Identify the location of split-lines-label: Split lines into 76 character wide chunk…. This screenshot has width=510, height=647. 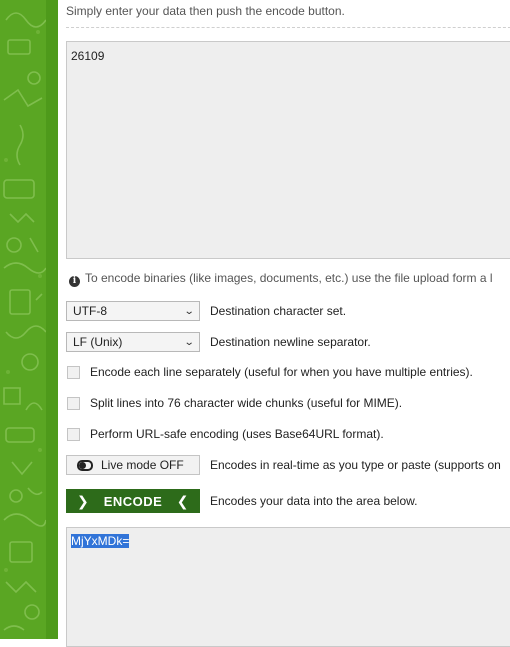
(246, 403).